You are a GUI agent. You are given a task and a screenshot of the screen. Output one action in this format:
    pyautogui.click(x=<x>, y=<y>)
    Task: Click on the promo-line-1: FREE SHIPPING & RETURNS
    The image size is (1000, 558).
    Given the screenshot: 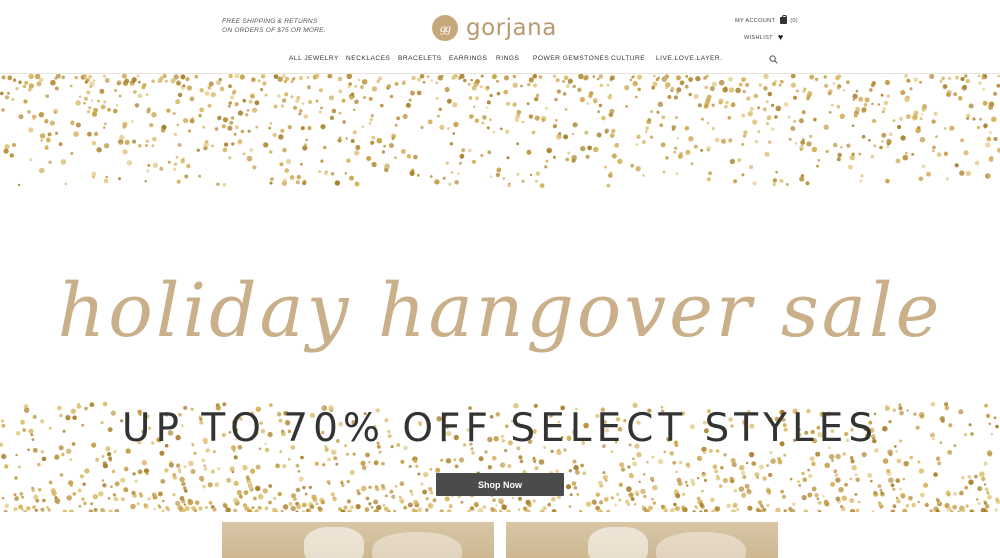 What is the action you would take?
    pyautogui.click(x=270, y=21)
    